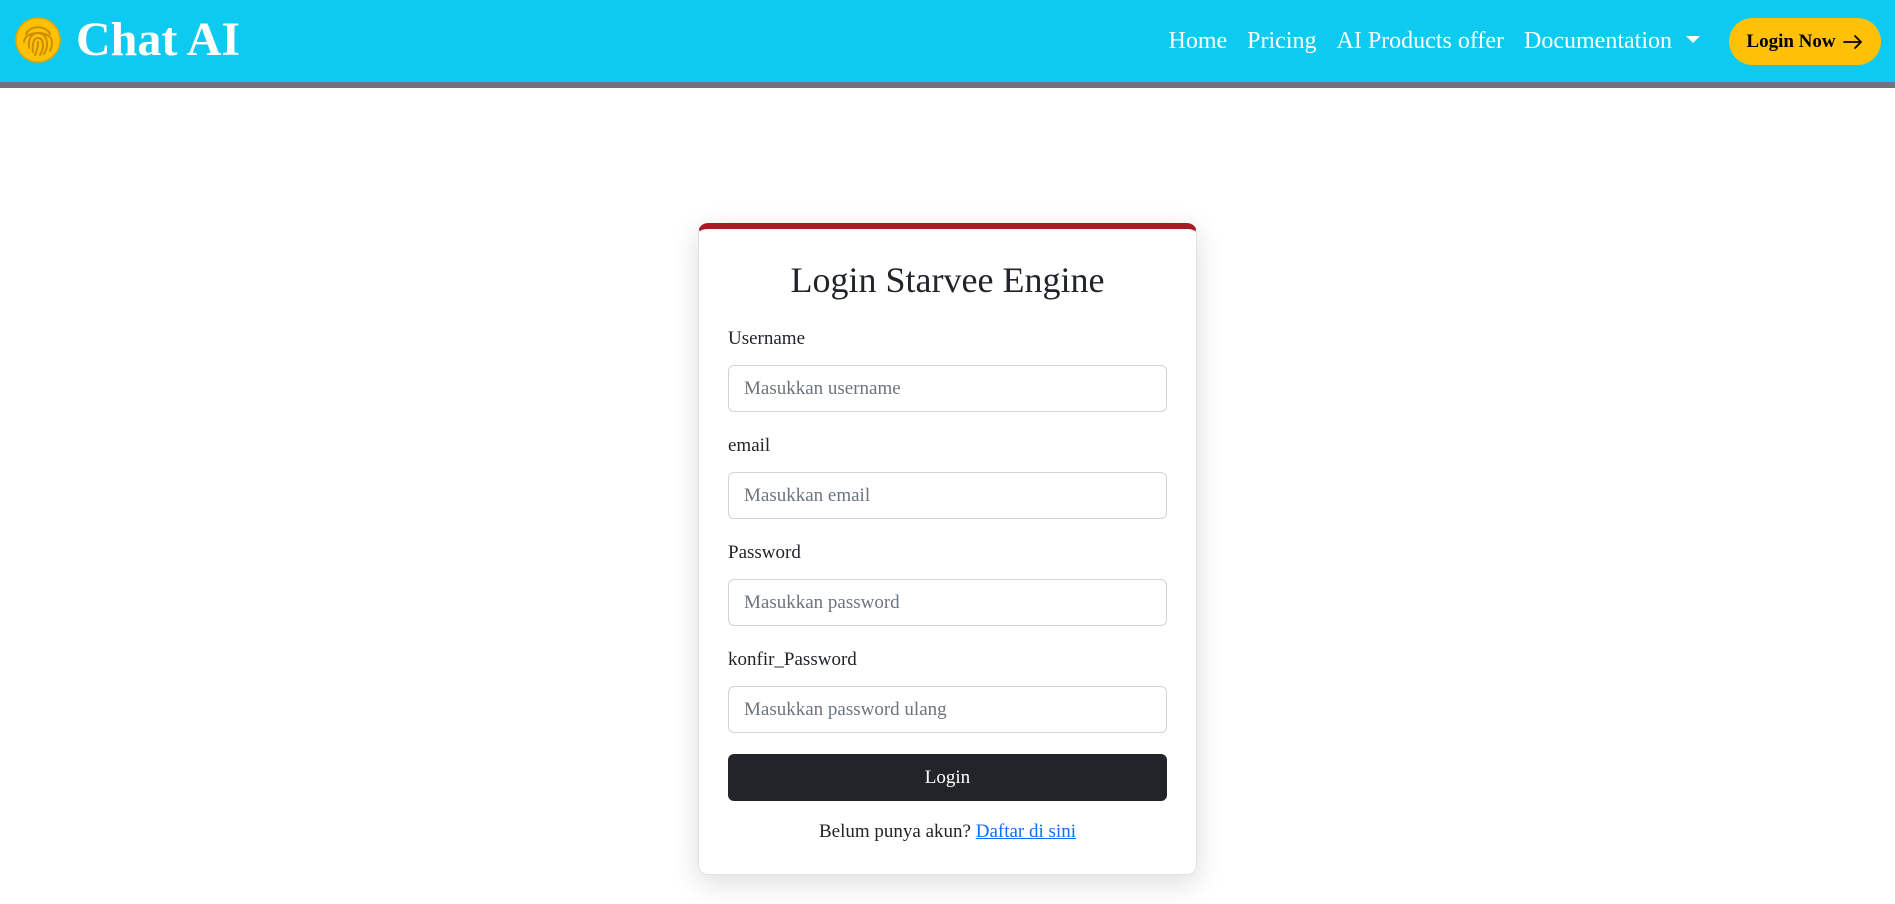 The image size is (1895, 904). Describe the element at coordinates (947, 602) in the screenshot. I see `password-input` at that location.